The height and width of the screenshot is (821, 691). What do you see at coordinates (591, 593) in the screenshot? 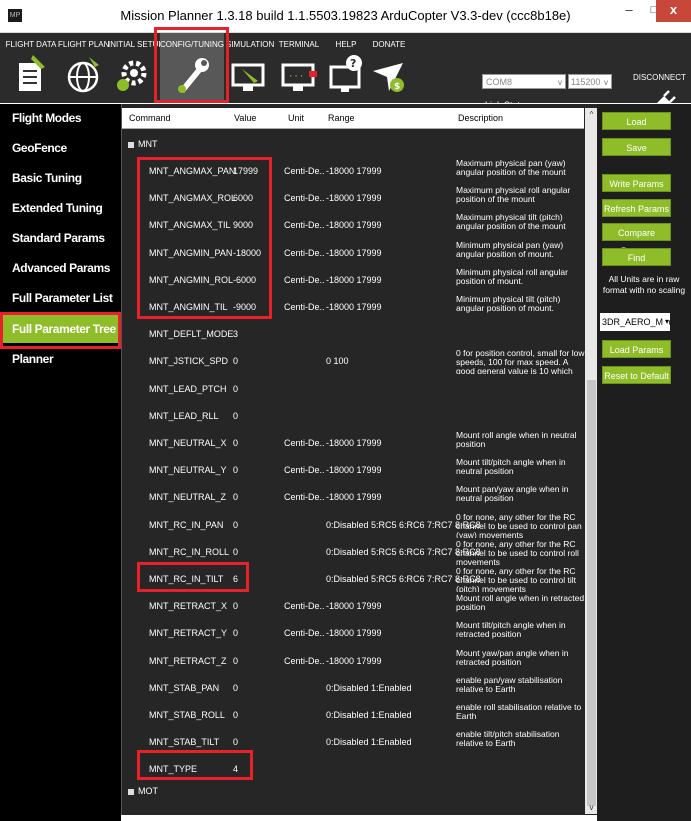
I see `scroll-thumb` at bounding box center [591, 593].